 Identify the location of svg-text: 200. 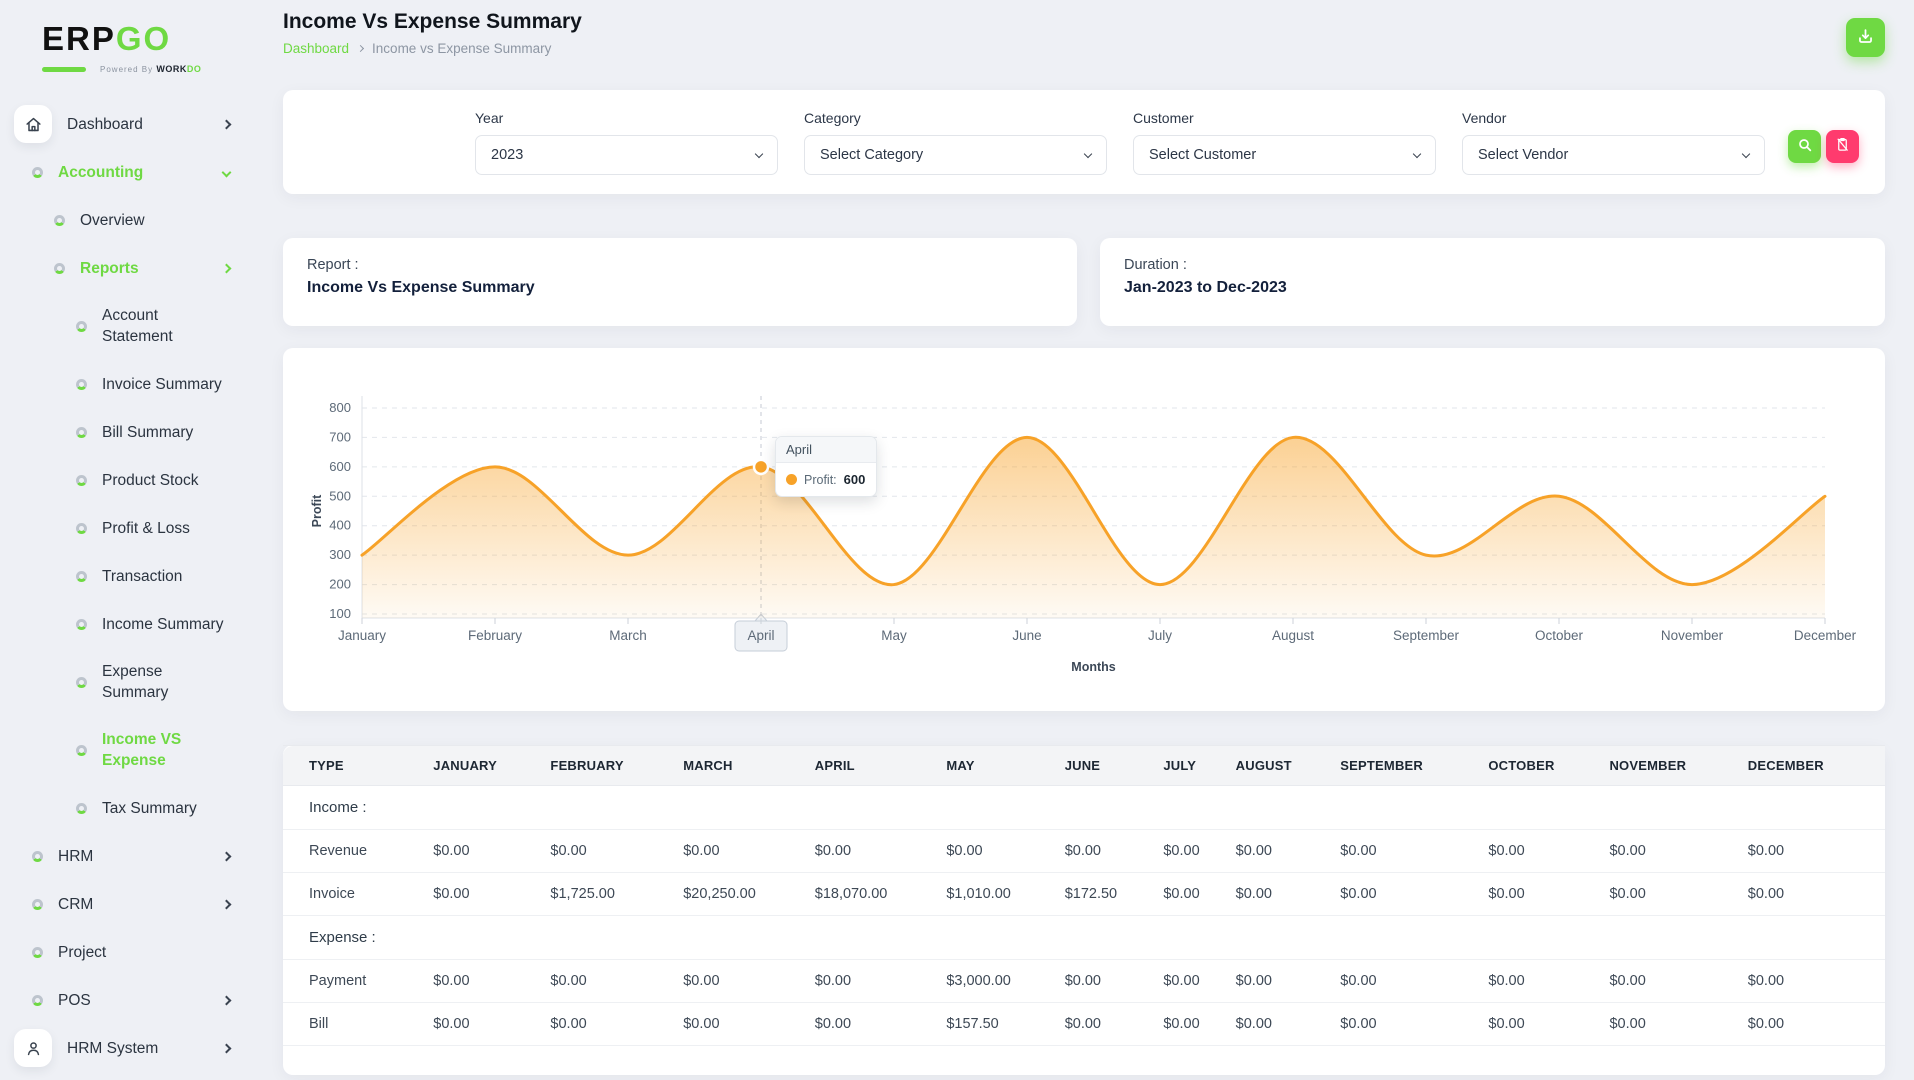
(340, 584).